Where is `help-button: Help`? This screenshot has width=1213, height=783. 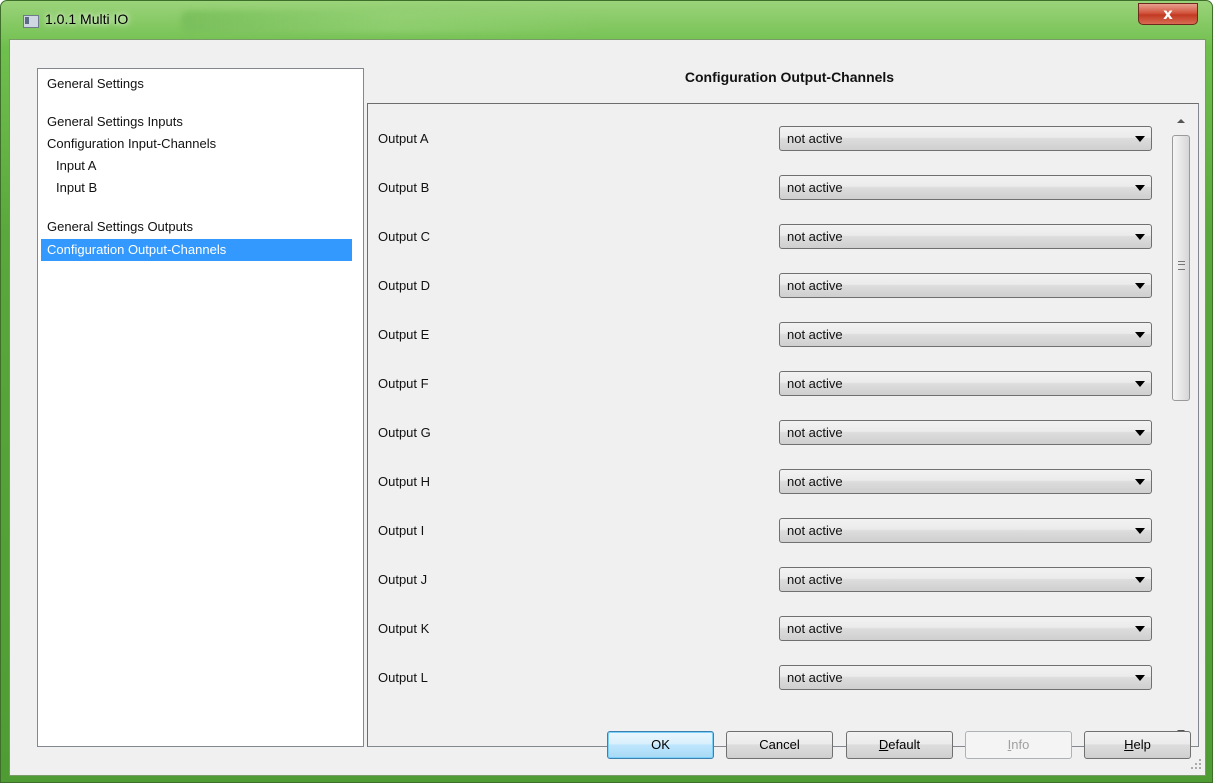 help-button: Help is located at coordinates (1137, 745).